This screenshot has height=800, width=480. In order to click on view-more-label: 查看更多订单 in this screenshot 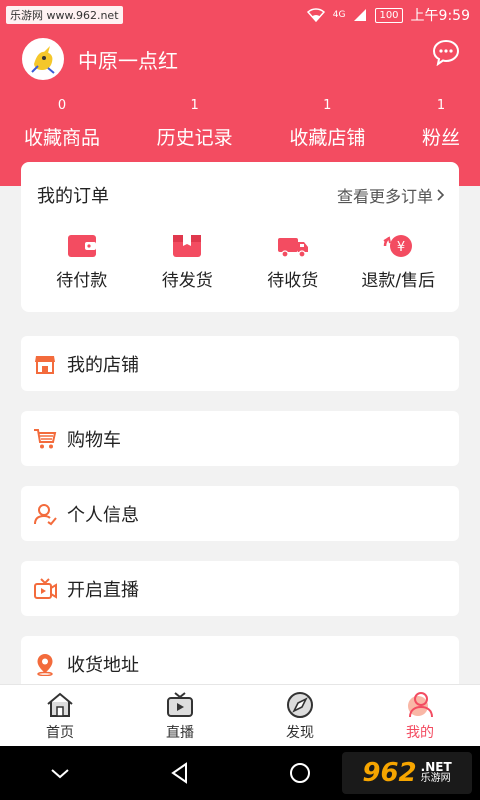, I will do `click(384, 196)`.